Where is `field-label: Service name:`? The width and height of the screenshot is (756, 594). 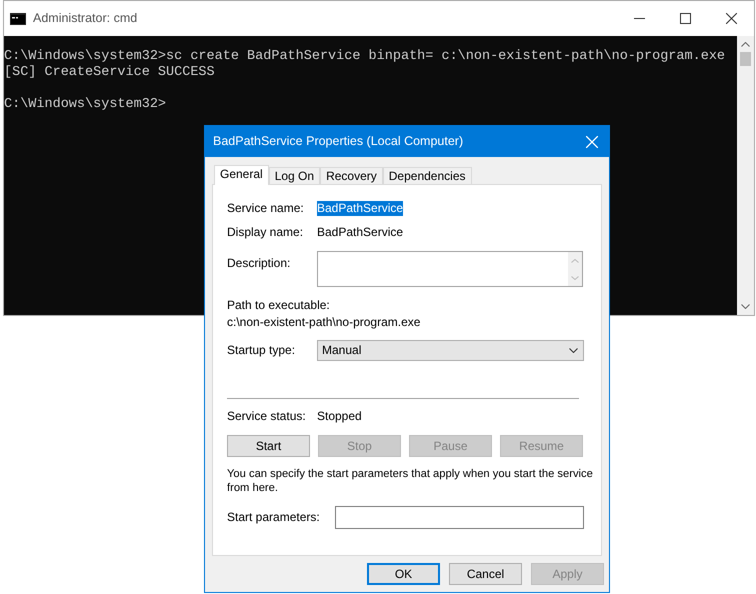
field-label: Service name: is located at coordinates (266, 208).